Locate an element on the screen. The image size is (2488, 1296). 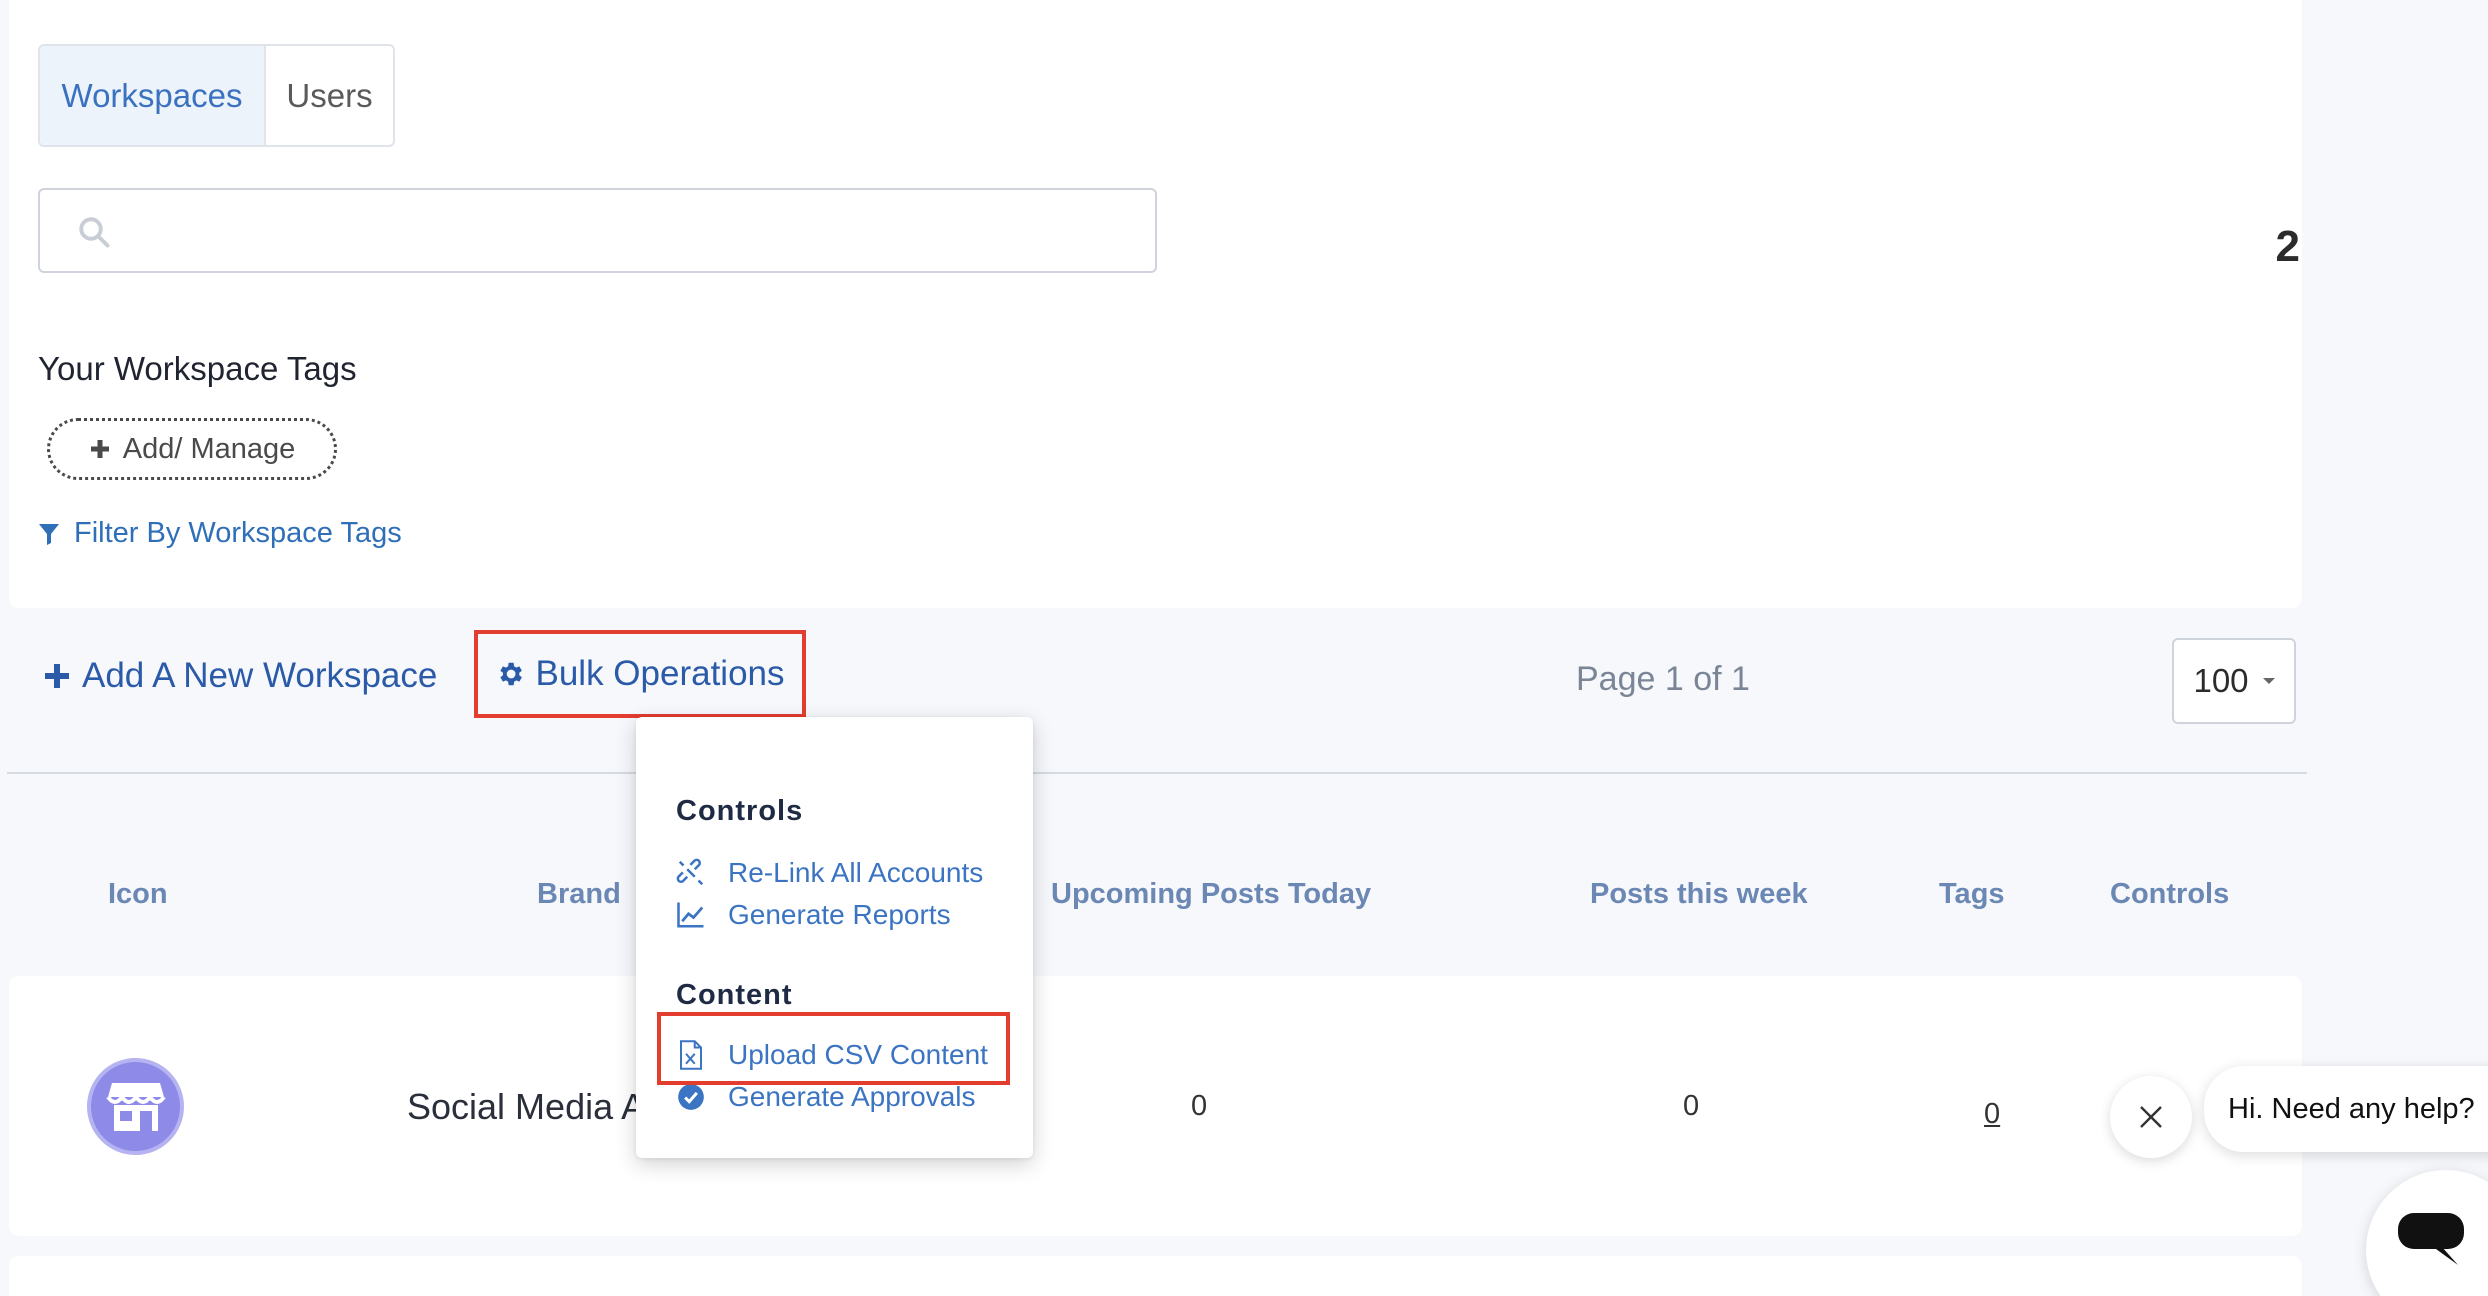
column-header-icon: Icon is located at coordinates (138, 894).